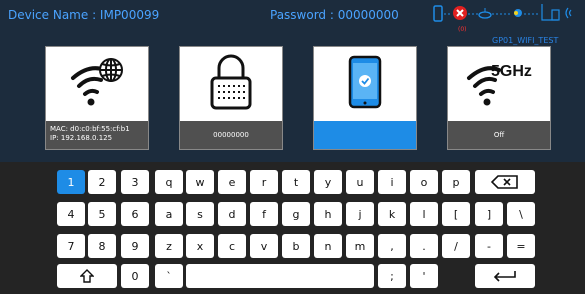  I want to click on wifi-info-panel: MAC: d0:c0:bf:55:cf:b1 IP: 192.168.0.125, so click(97, 135).